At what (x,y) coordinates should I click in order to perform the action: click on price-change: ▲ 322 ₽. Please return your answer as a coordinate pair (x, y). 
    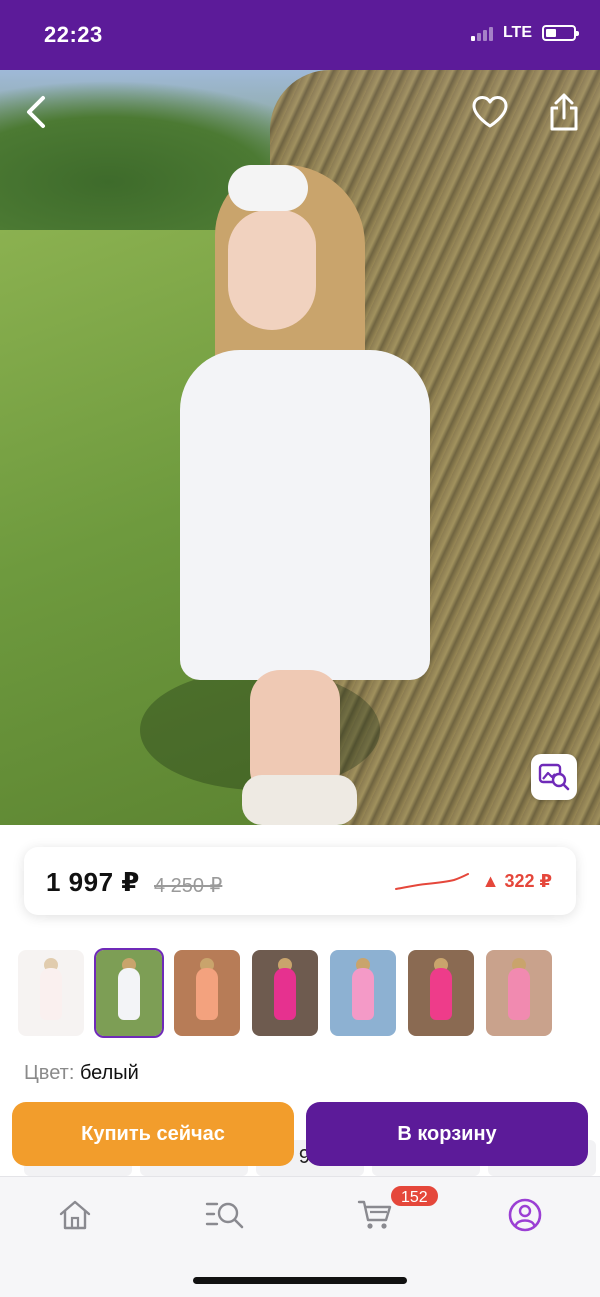
    Looking at the image, I should click on (516, 881).